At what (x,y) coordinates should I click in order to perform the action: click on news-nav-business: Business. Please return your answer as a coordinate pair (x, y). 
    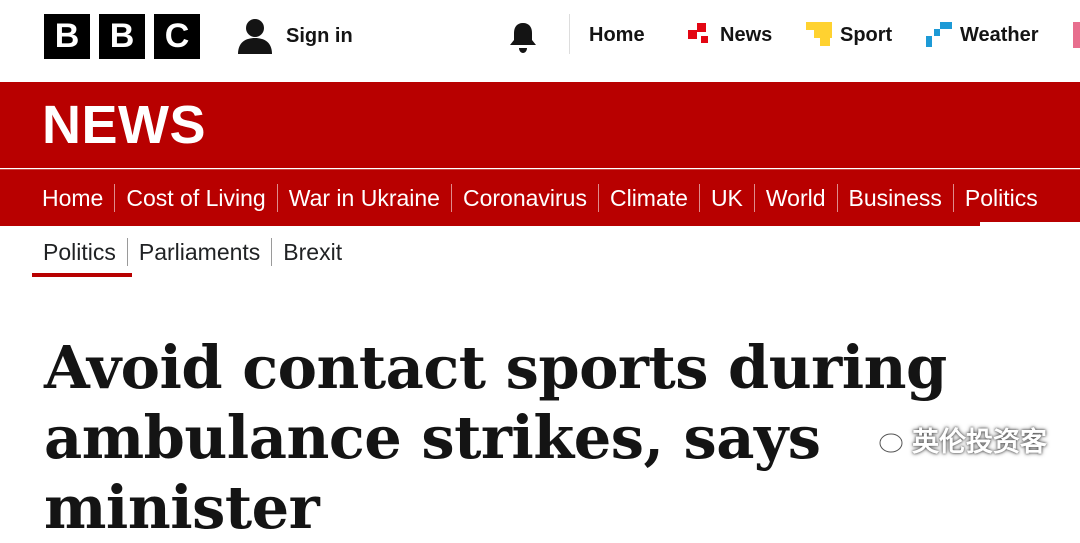
    Looking at the image, I should click on (896, 198).